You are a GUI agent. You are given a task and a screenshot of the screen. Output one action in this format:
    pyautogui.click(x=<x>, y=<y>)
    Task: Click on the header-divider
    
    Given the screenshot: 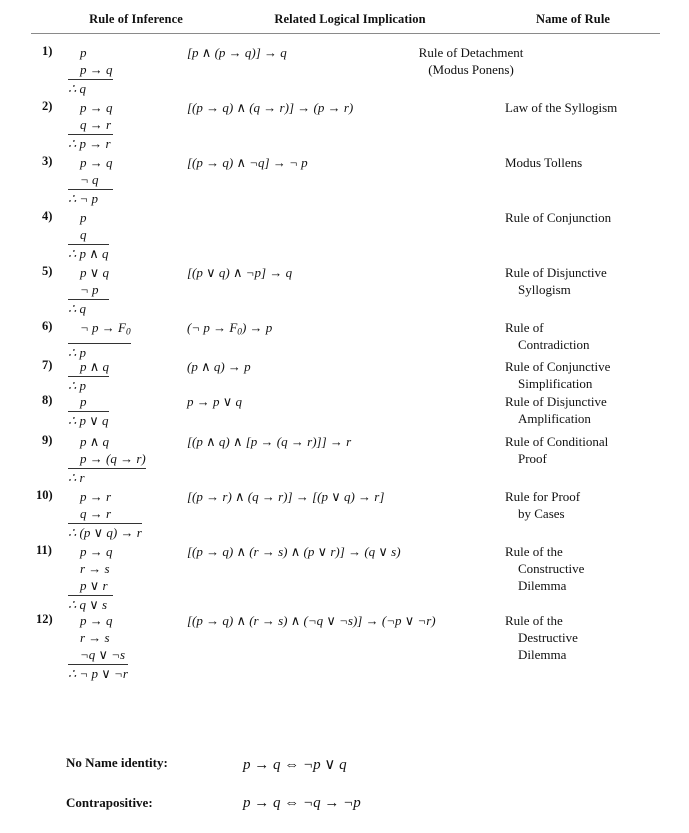 What is the action you would take?
    pyautogui.click(x=345, y=33)
    